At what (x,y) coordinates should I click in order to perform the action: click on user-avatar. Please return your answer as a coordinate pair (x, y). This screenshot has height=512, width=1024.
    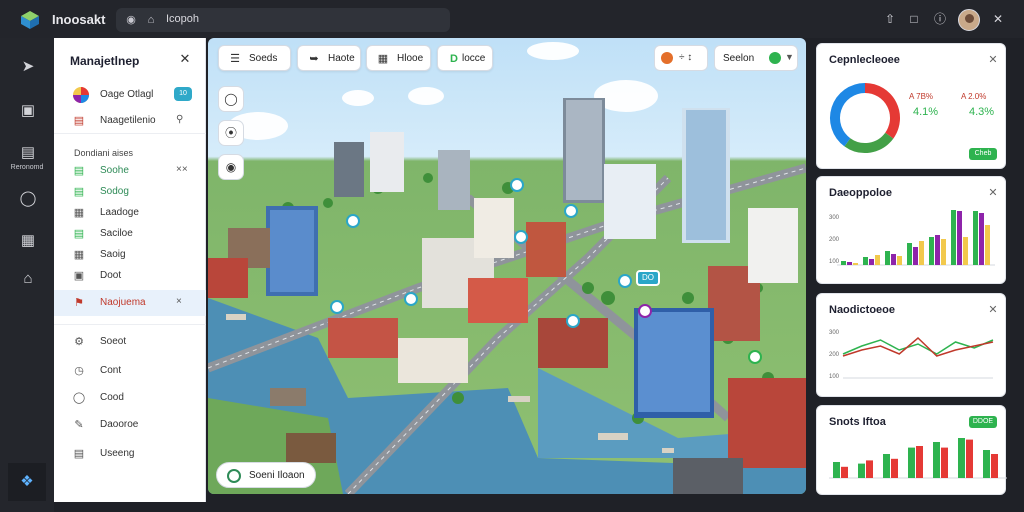
    Looking at the image, I should click on (969, 20).